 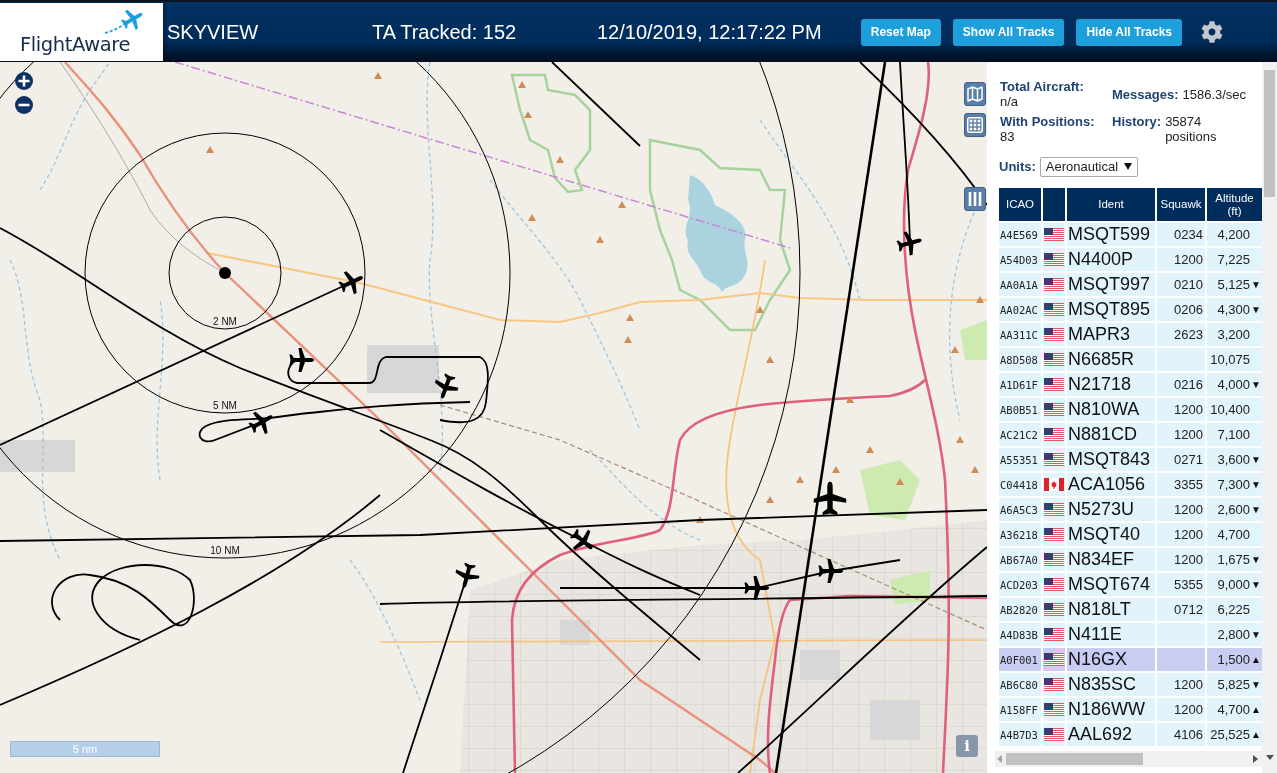 What do you see at coordinates (1233, 559) in the screenshot?
I see `table-cell-text: 1,675` at bounding box center [1233, 559].